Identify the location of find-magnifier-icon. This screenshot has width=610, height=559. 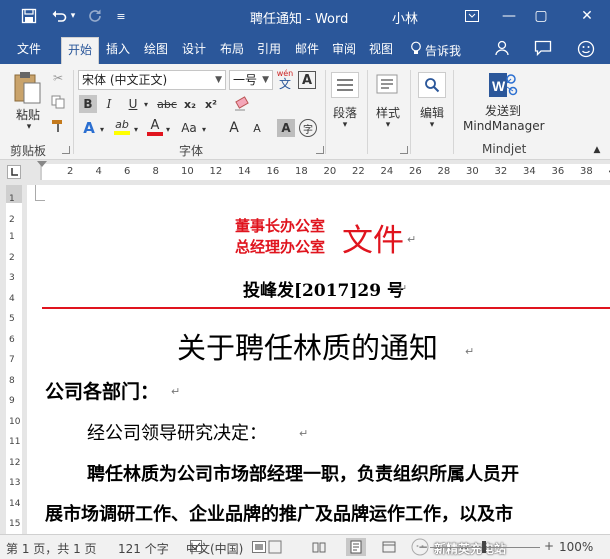
(432, 85).